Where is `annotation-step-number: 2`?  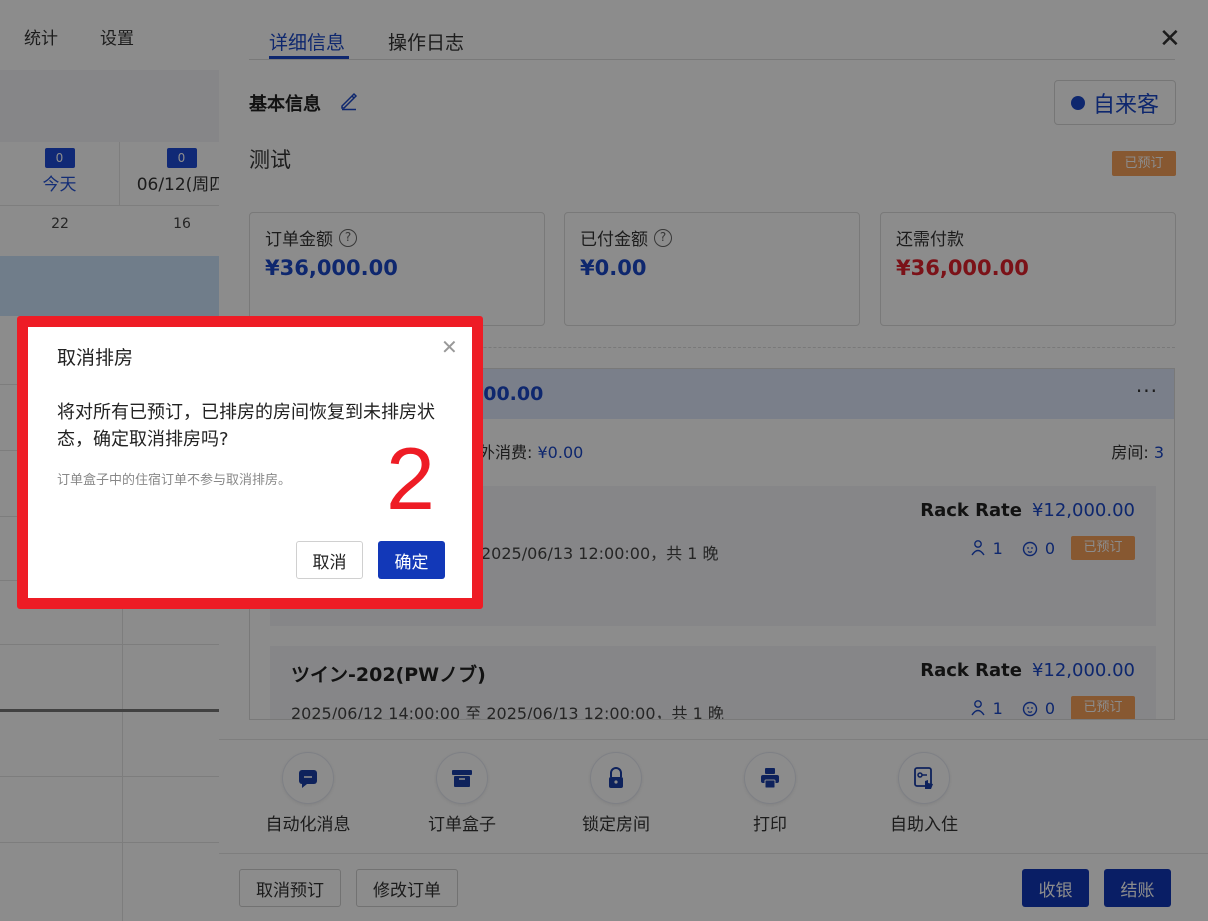 annotation-step-number: 2 is located at coordinates (410, 478).